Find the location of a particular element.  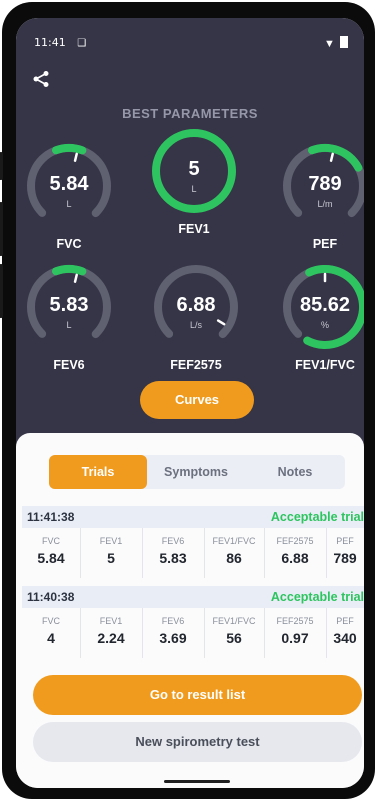

battery-icon is located at coordinates (344, 42).